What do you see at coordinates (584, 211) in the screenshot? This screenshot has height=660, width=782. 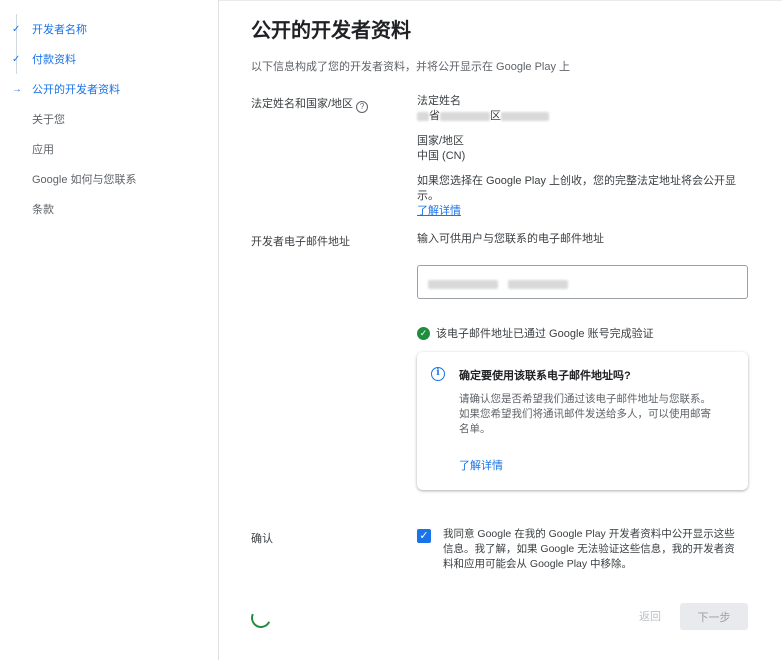 I see `legal-learn-more-link: 了解详情` at bounding box center [584, 211].